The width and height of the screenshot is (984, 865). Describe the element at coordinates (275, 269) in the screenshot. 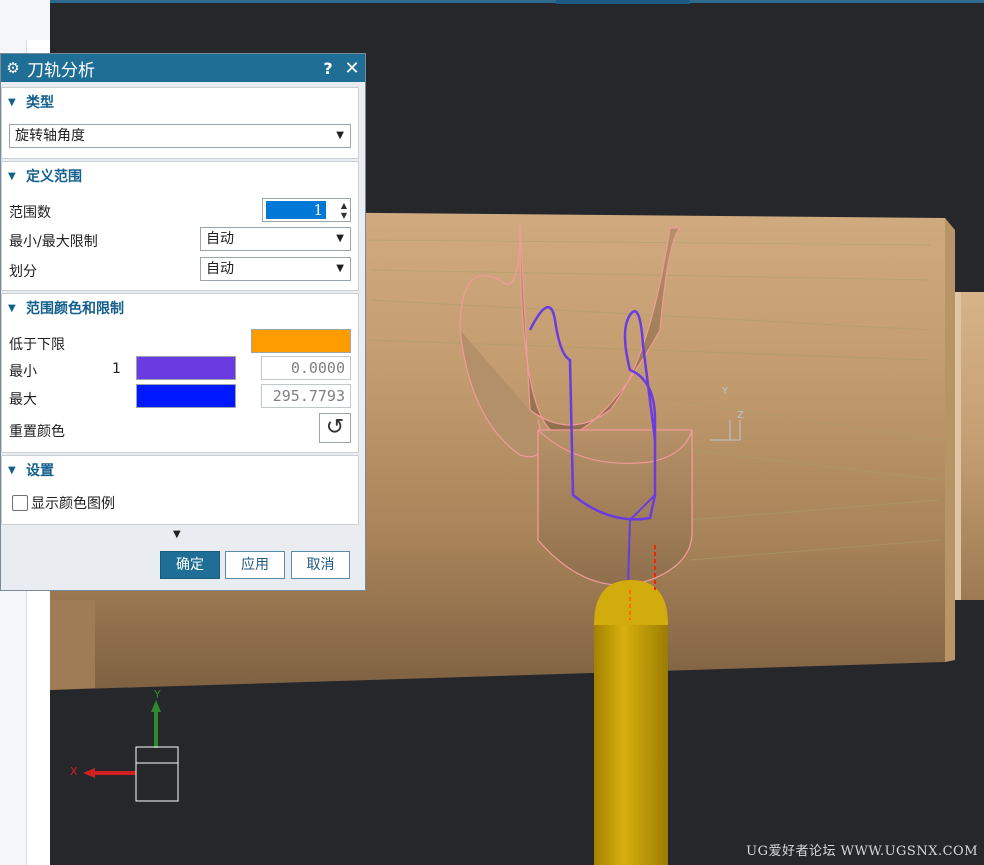

I see `division-select: 自动 ▼` at that location.